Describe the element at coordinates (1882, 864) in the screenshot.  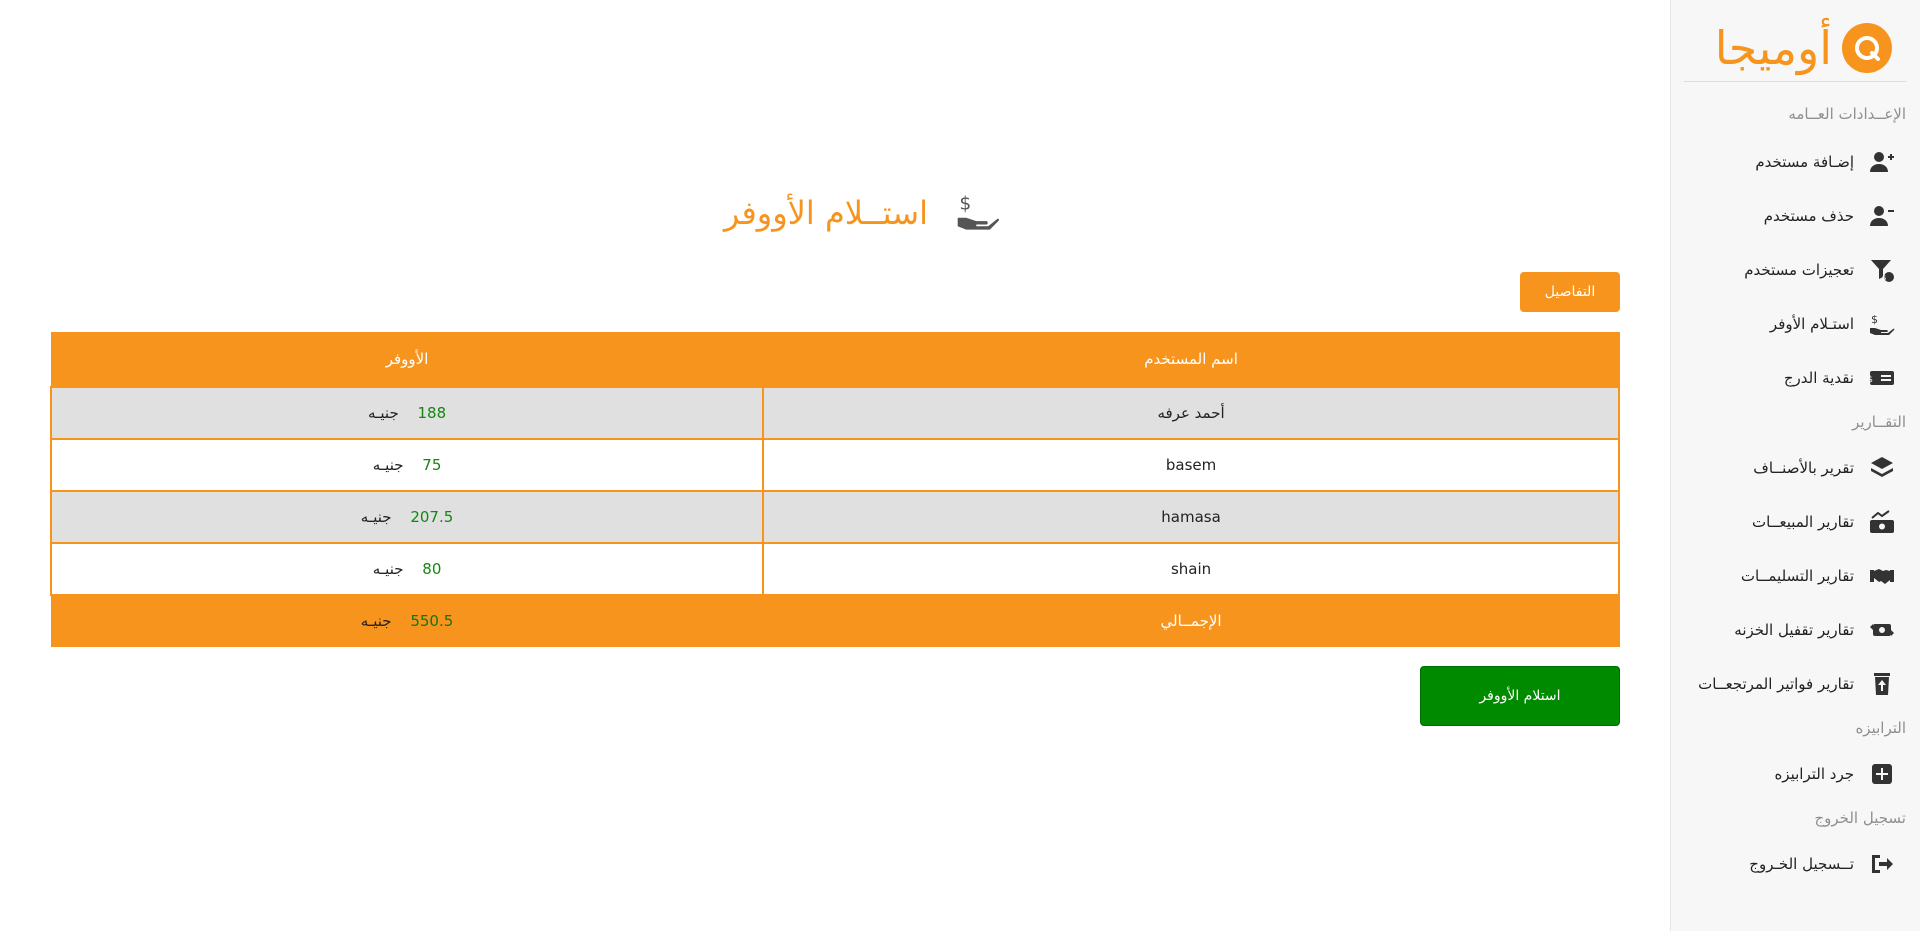
I see `sign-out-icon` at that location.